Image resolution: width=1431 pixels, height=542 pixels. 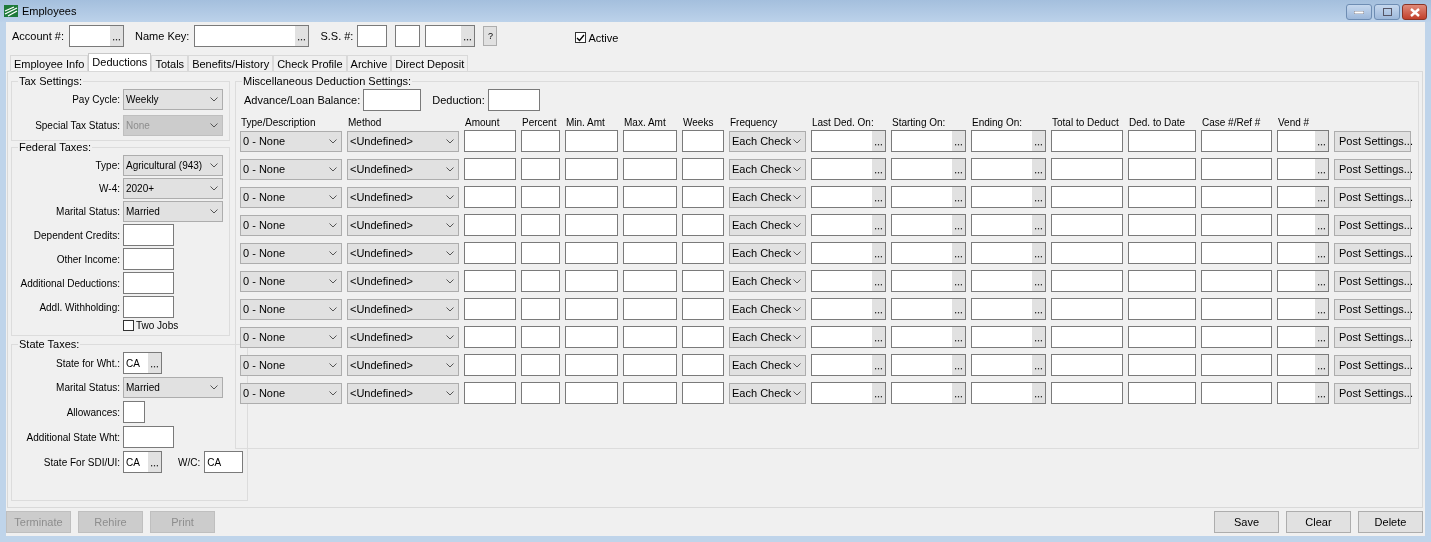 What do you see at coordinates (369, 63) in the screenshot?
I see `tab: Archive` at bounding box center [369, 63].